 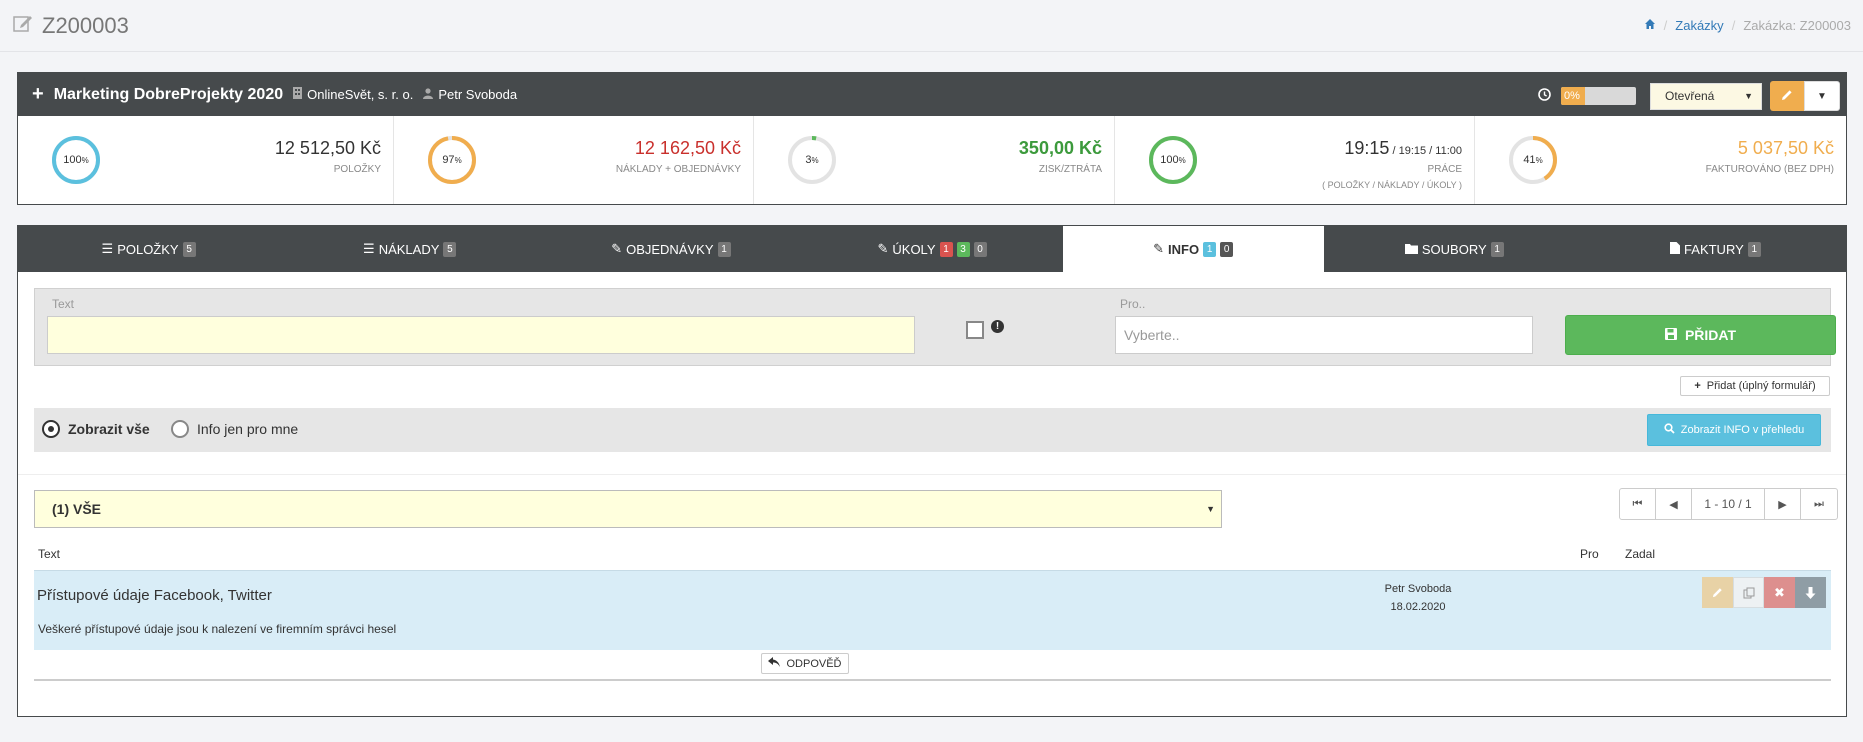 What do you see at coordinates (1403, 148) in the screenshot?
I see `stat-amount: 19:15 / 19:15 / 11:00` at bounding box center [1403, 148].